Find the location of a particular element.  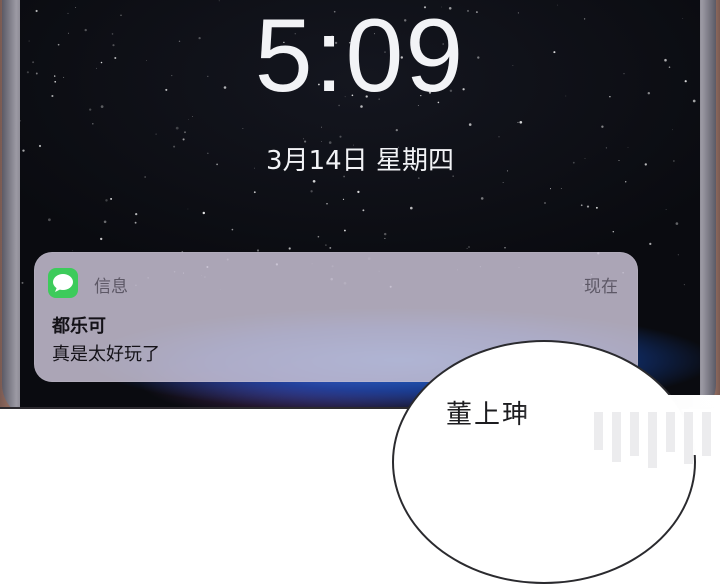

notification-sender: 都乐可 is located at coordinates (79, 326).